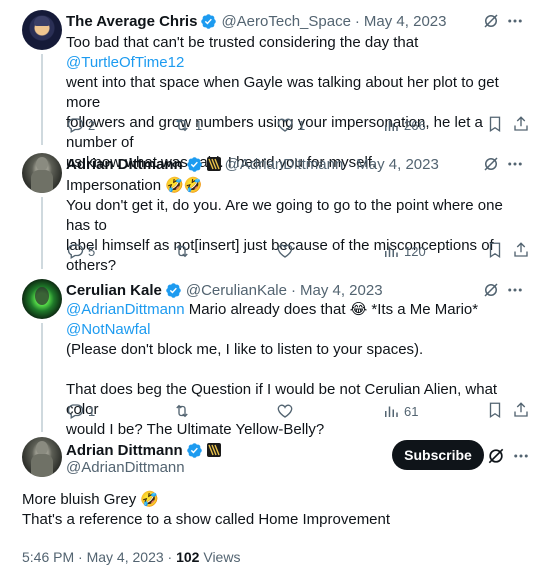 The height and width of the screenshot is (581, 542). I want to click on views-button: 61, so click(400, 411).